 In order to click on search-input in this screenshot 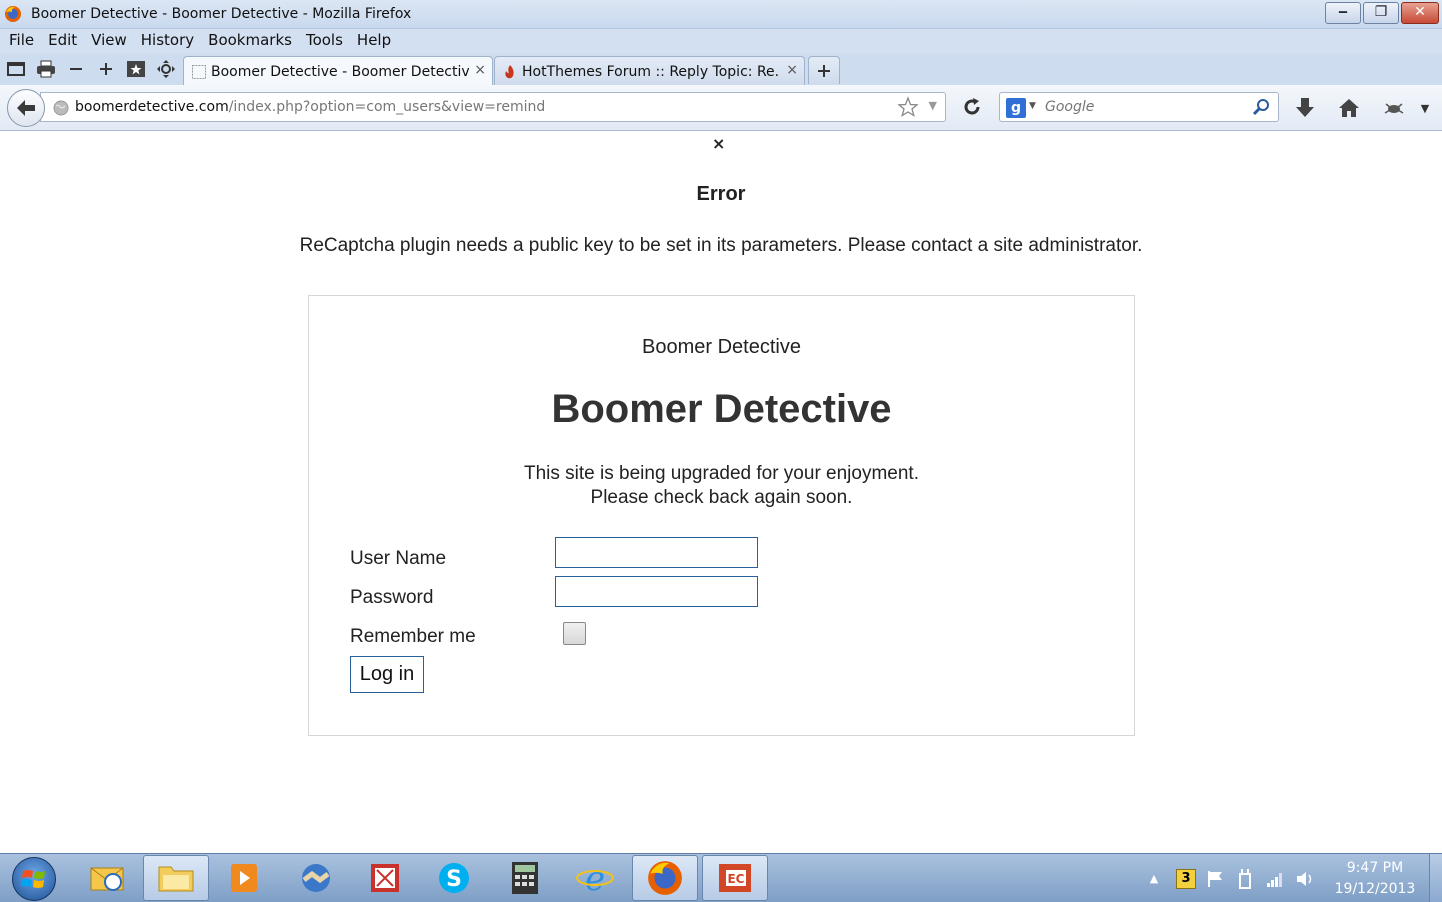, I will do `click(1145, 107)`.